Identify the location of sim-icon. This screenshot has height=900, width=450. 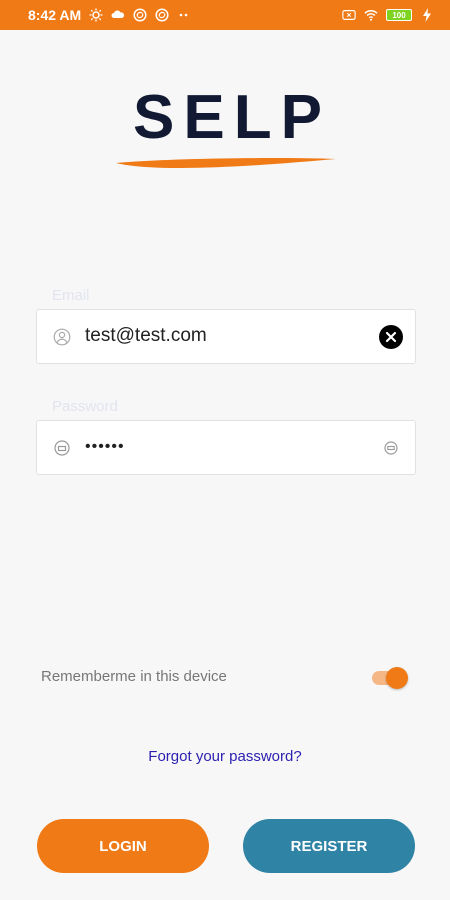
(349, 15).